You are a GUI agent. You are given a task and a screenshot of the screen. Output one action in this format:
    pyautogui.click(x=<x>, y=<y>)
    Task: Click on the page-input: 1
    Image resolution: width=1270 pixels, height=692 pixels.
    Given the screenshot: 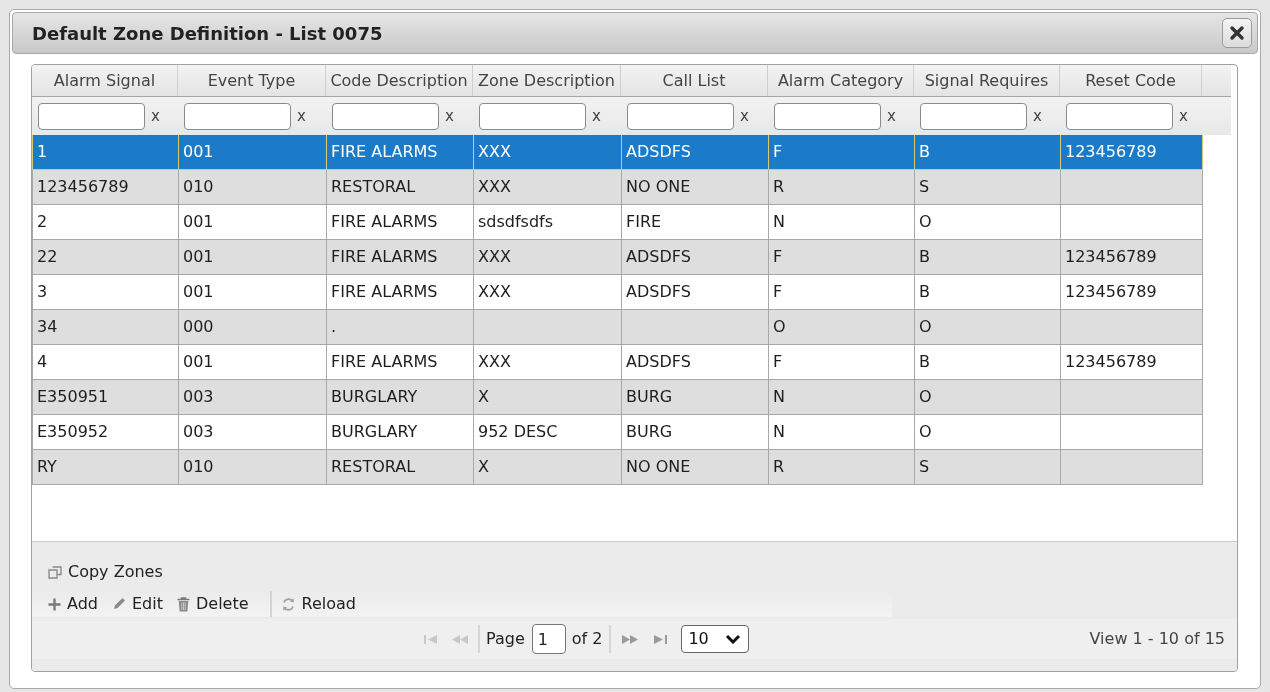 What is the action you would take?
    pyautogui.click(x=548, y=639)
    